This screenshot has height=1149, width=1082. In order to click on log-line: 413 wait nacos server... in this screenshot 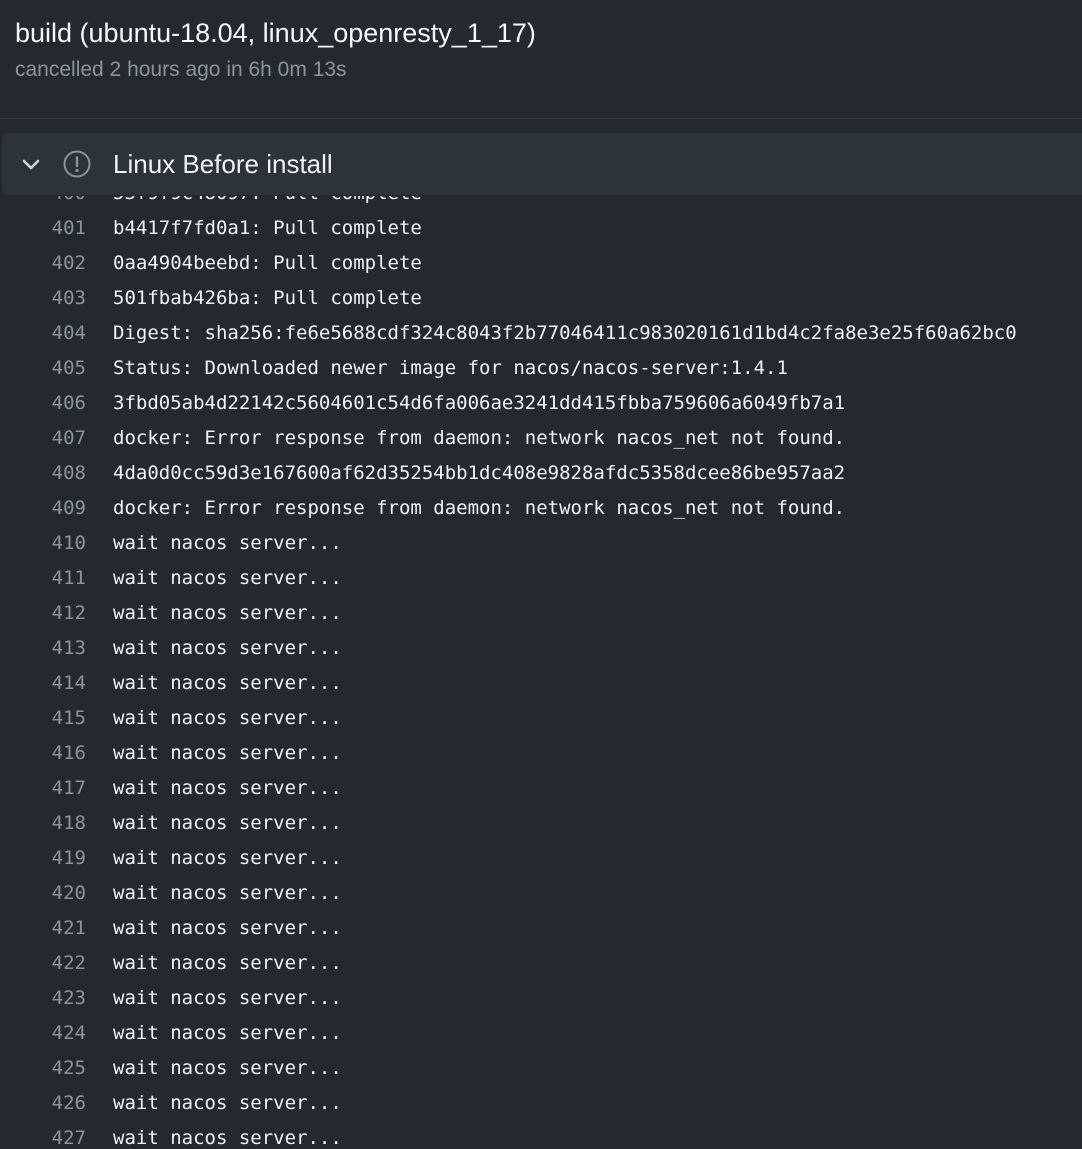, I will do `click(541, 648)`.